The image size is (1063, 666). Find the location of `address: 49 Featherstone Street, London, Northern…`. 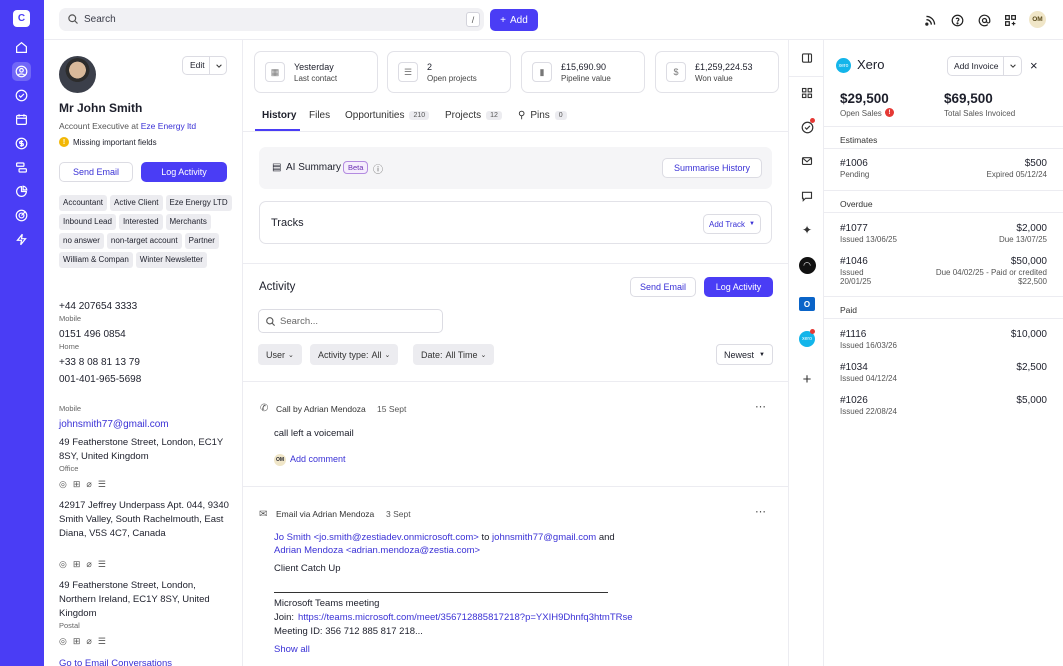

address: 49 Featherstone Street, London, Northern… is located at coordinates (146, 600).